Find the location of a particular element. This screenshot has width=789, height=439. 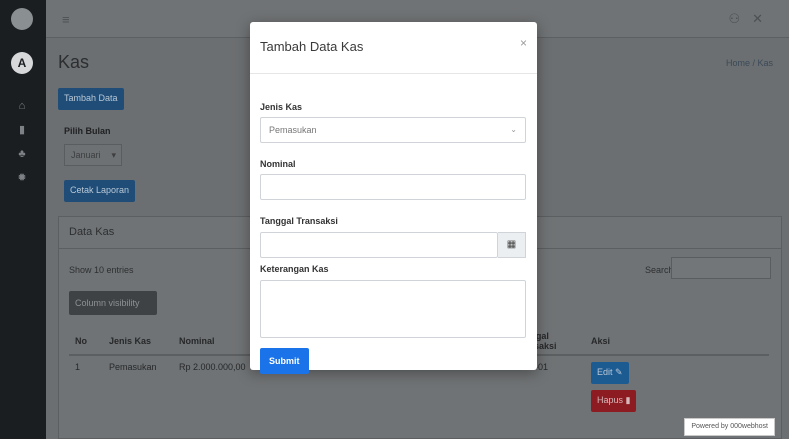

modal-title: Tambah Data Kas is located at coordinates (312, 46).